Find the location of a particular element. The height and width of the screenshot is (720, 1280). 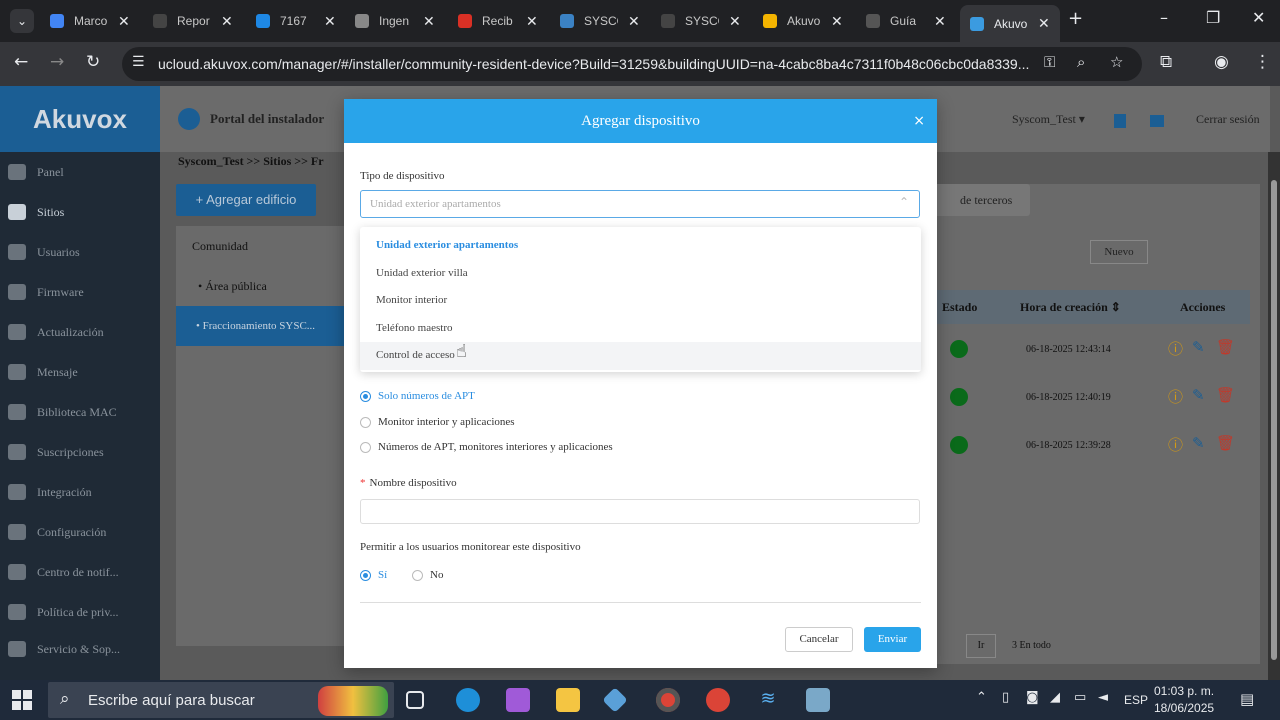

new-tab-icon: + is located at coordinates (1075, 18).